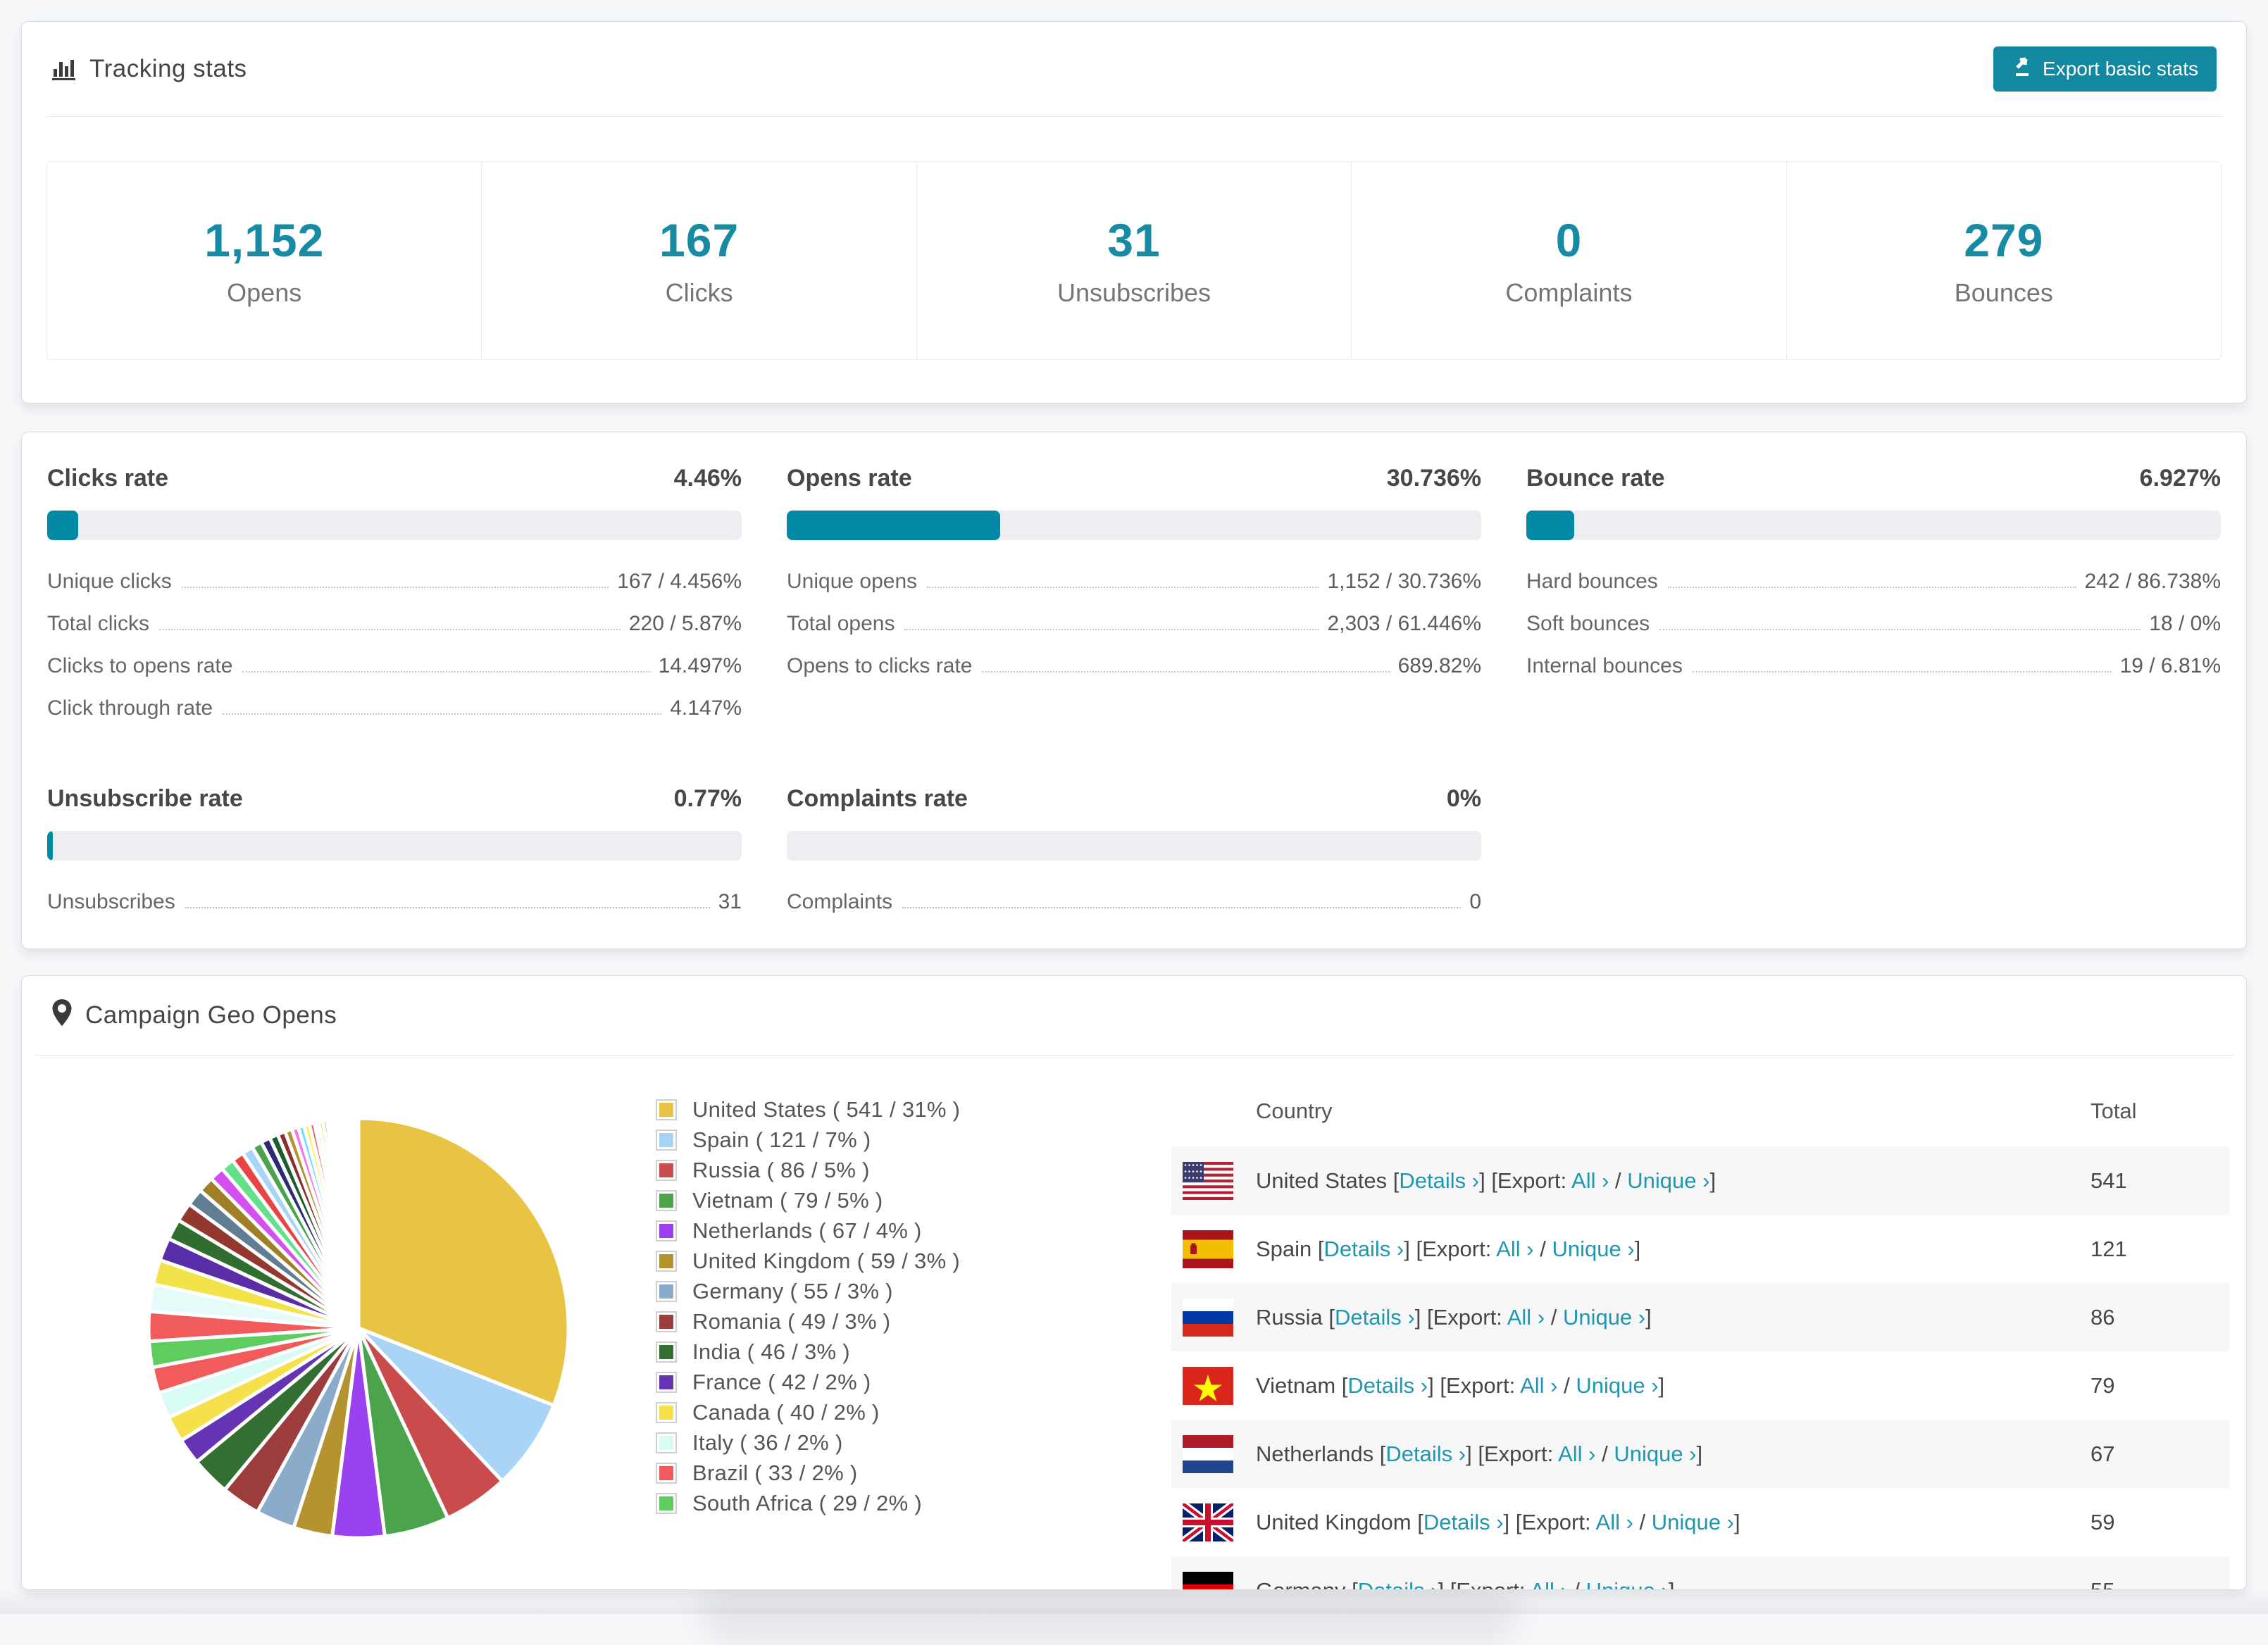 The height and width of the screenshot is (1645, 2268). I want to click on rate-value: 0%, so click(1463, 798).